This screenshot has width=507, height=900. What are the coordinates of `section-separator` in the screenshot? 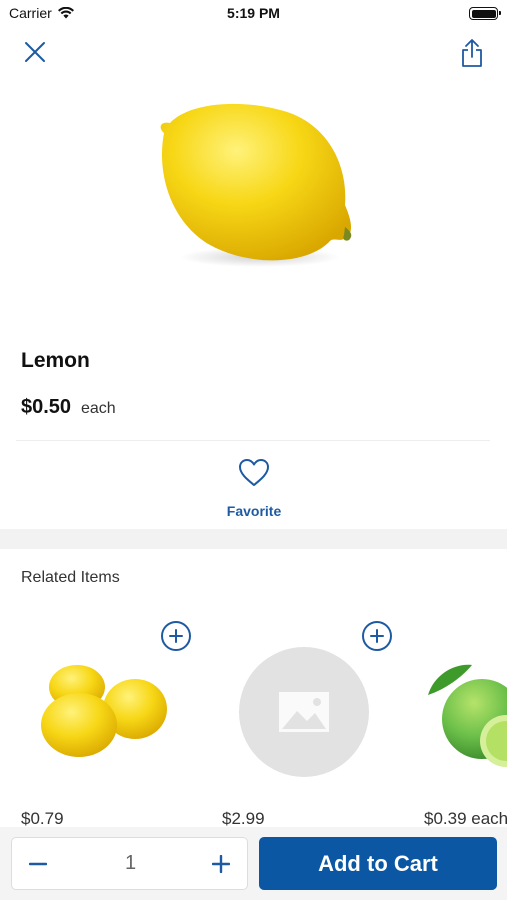 It's located at (253, 539).